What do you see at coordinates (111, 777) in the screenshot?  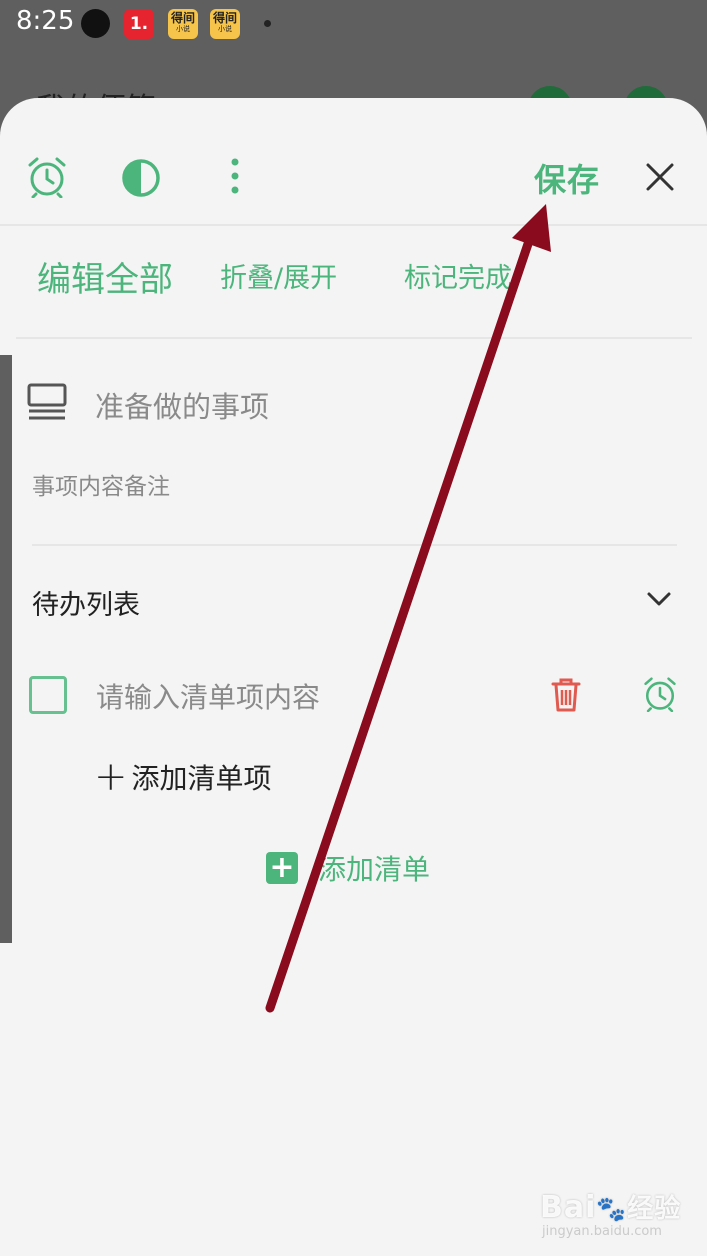 I see `plus-icon: +` at bounding box center [111, 777].